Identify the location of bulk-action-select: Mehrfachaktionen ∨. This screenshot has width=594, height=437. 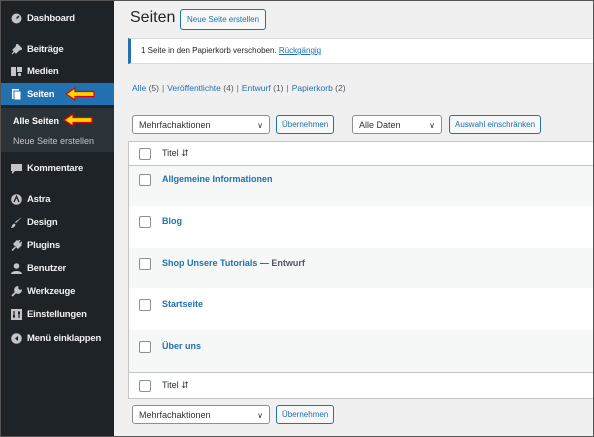
(201, 124).